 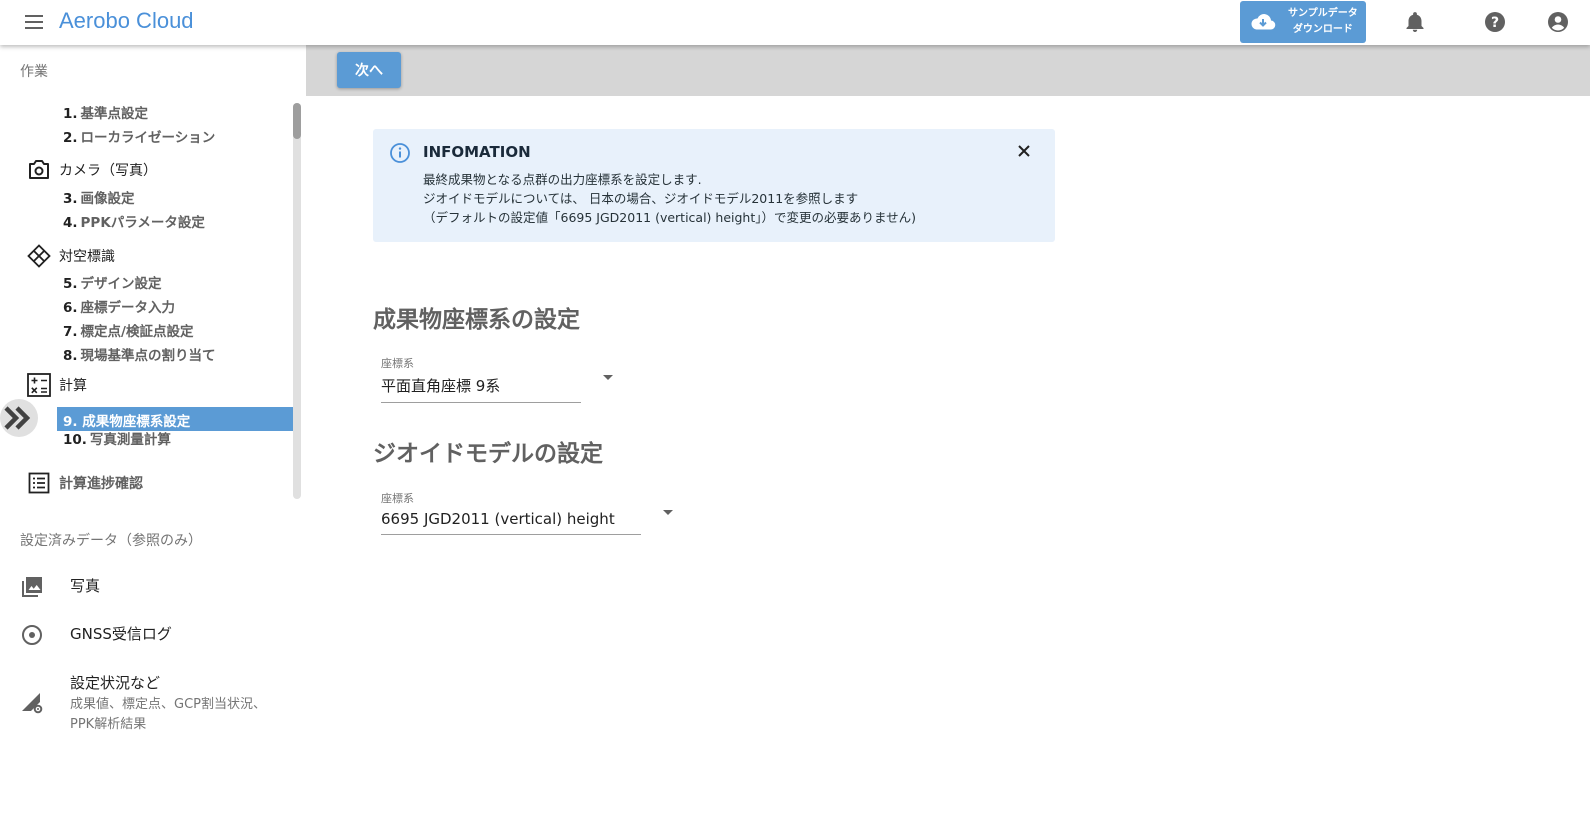 I want to click on geoid-model-select: 座標系 6695 JGD2011 (vertical) height, so click(x=527, y=512).